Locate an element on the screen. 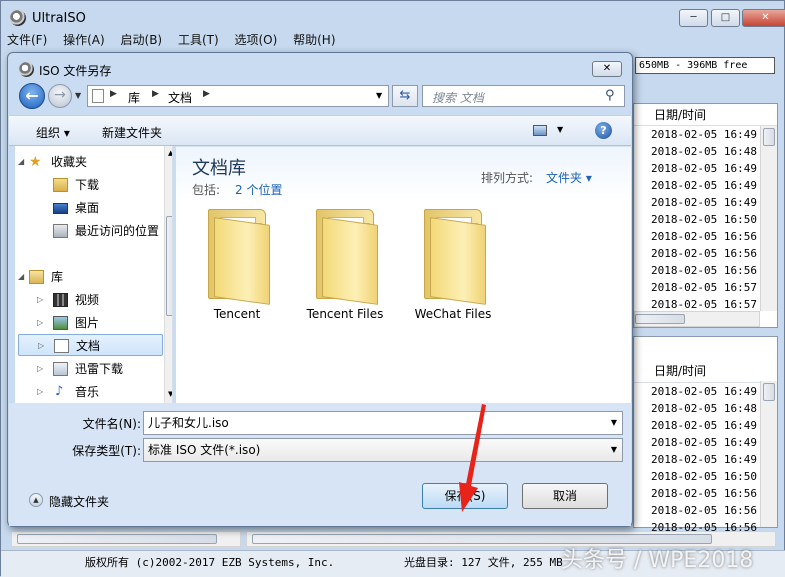  nav-label: 图片 is located at coordinates (87, 323).